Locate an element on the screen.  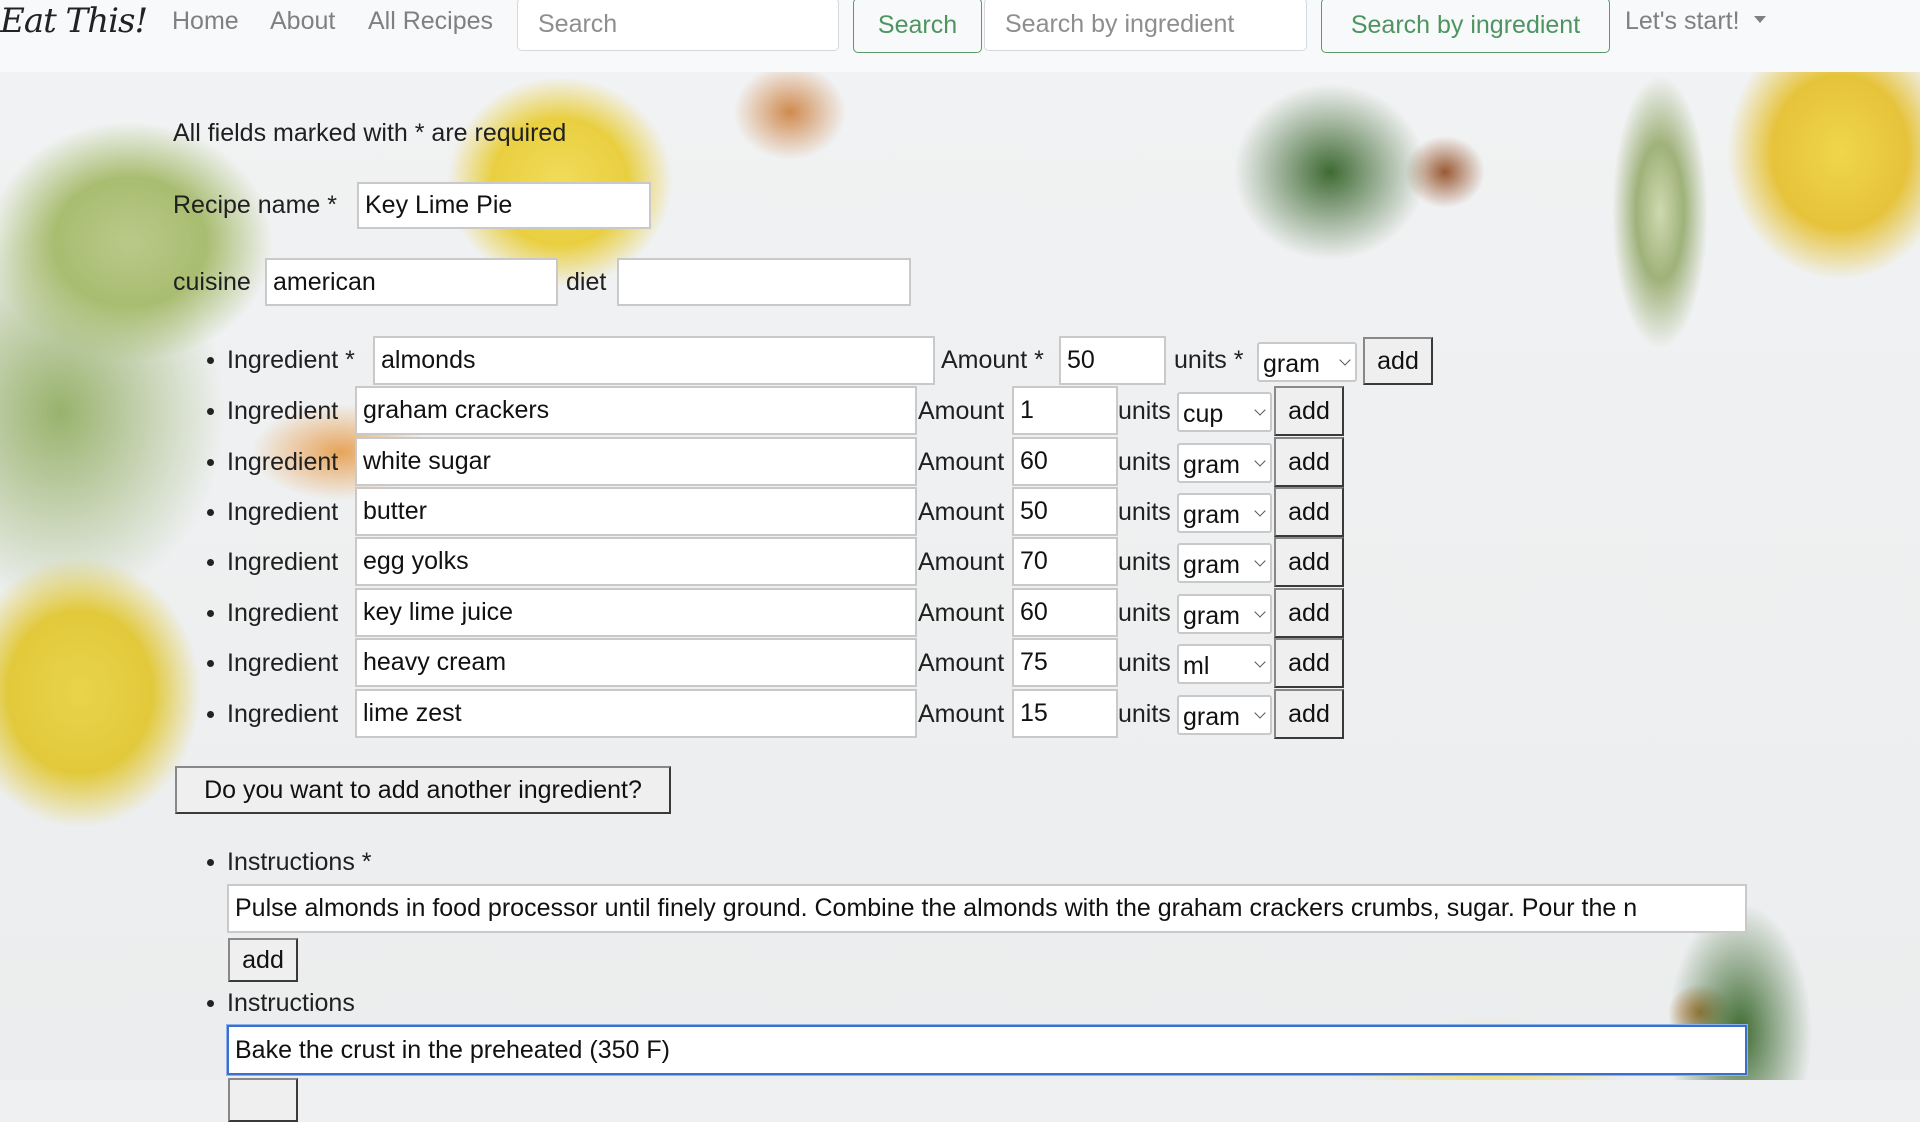
nav-all-recipes: All Recipes is located at coordinates (430, 21).